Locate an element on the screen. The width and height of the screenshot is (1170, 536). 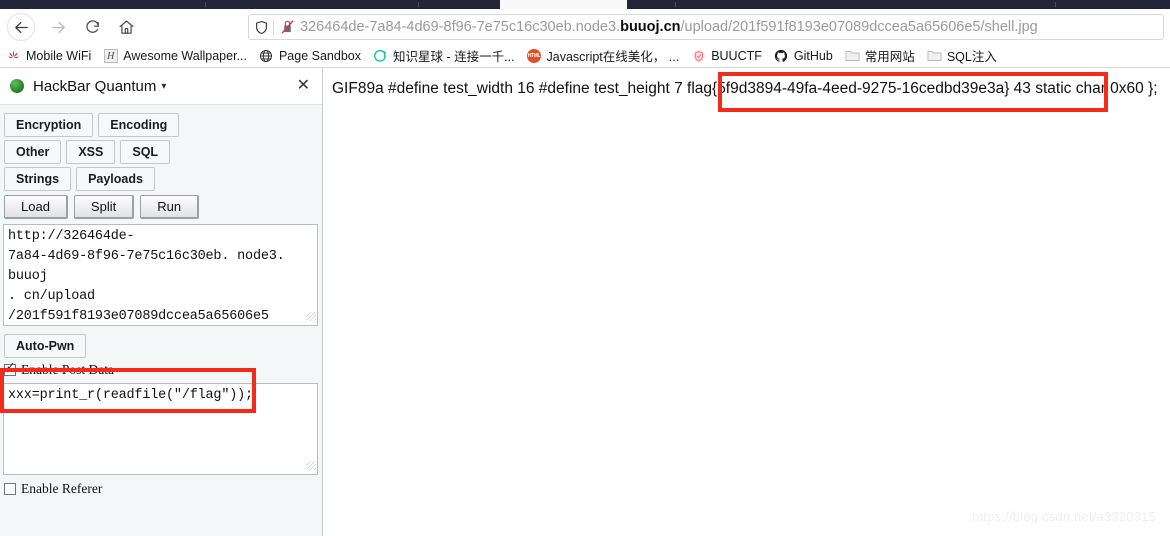
bookmark-item: GitHub is located at coordinates (804, 56).